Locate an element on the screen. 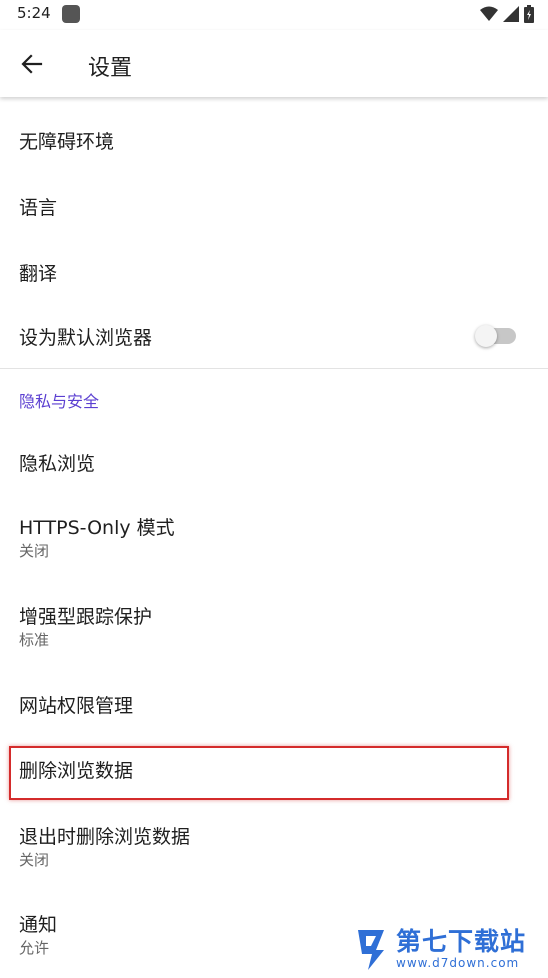  setting-language: 语言 is located at coordinates (274, 204).